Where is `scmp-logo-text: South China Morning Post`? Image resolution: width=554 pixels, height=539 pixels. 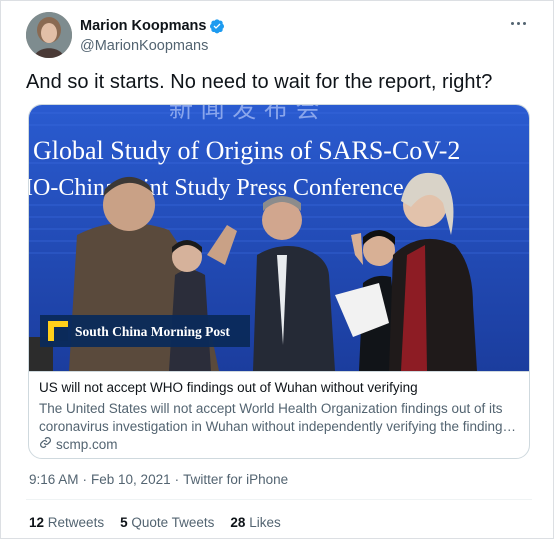 scmp-logo-text: South China Morning Post is located at coordinates (152, 331).